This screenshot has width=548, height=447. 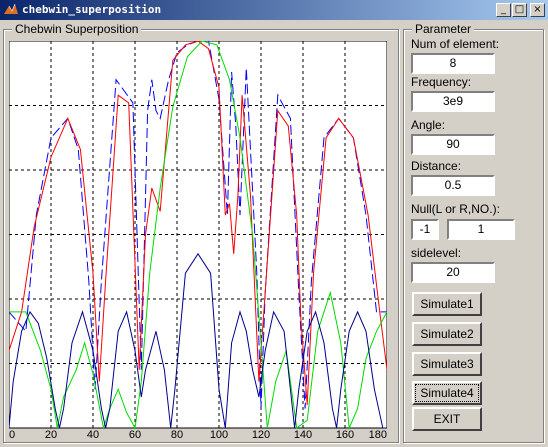 What do you see at coordinates (453, 185) in the screenshot?
I see `distance-field: 0.5` at bounding box center [453, 185].